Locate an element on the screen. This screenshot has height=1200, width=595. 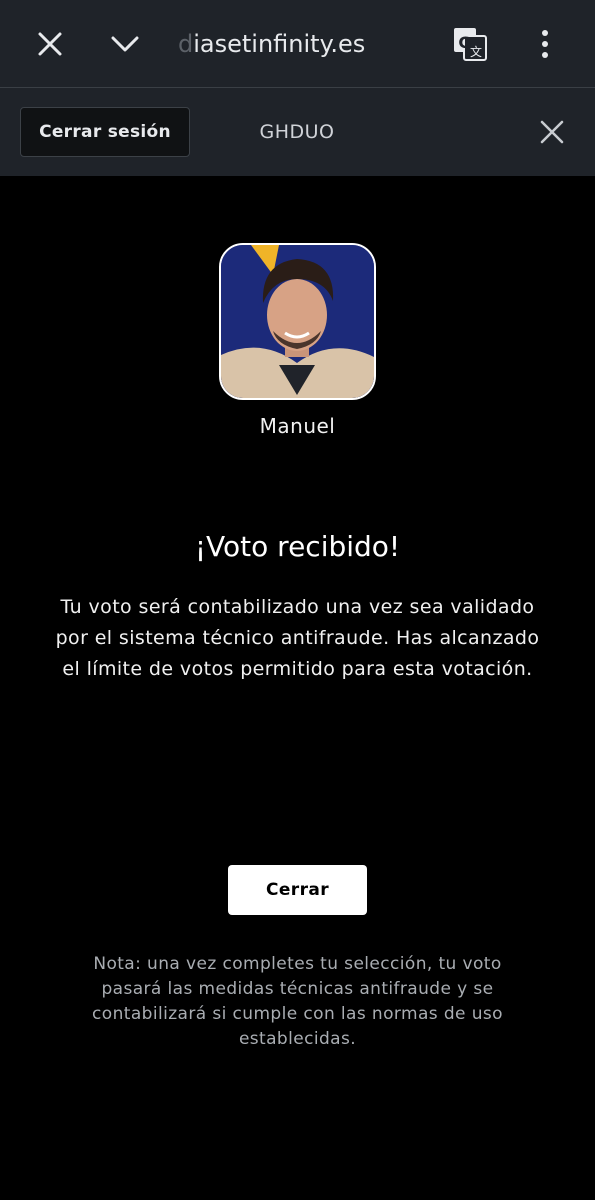
user-code: GHDUO is located at coordinates (297, 132).